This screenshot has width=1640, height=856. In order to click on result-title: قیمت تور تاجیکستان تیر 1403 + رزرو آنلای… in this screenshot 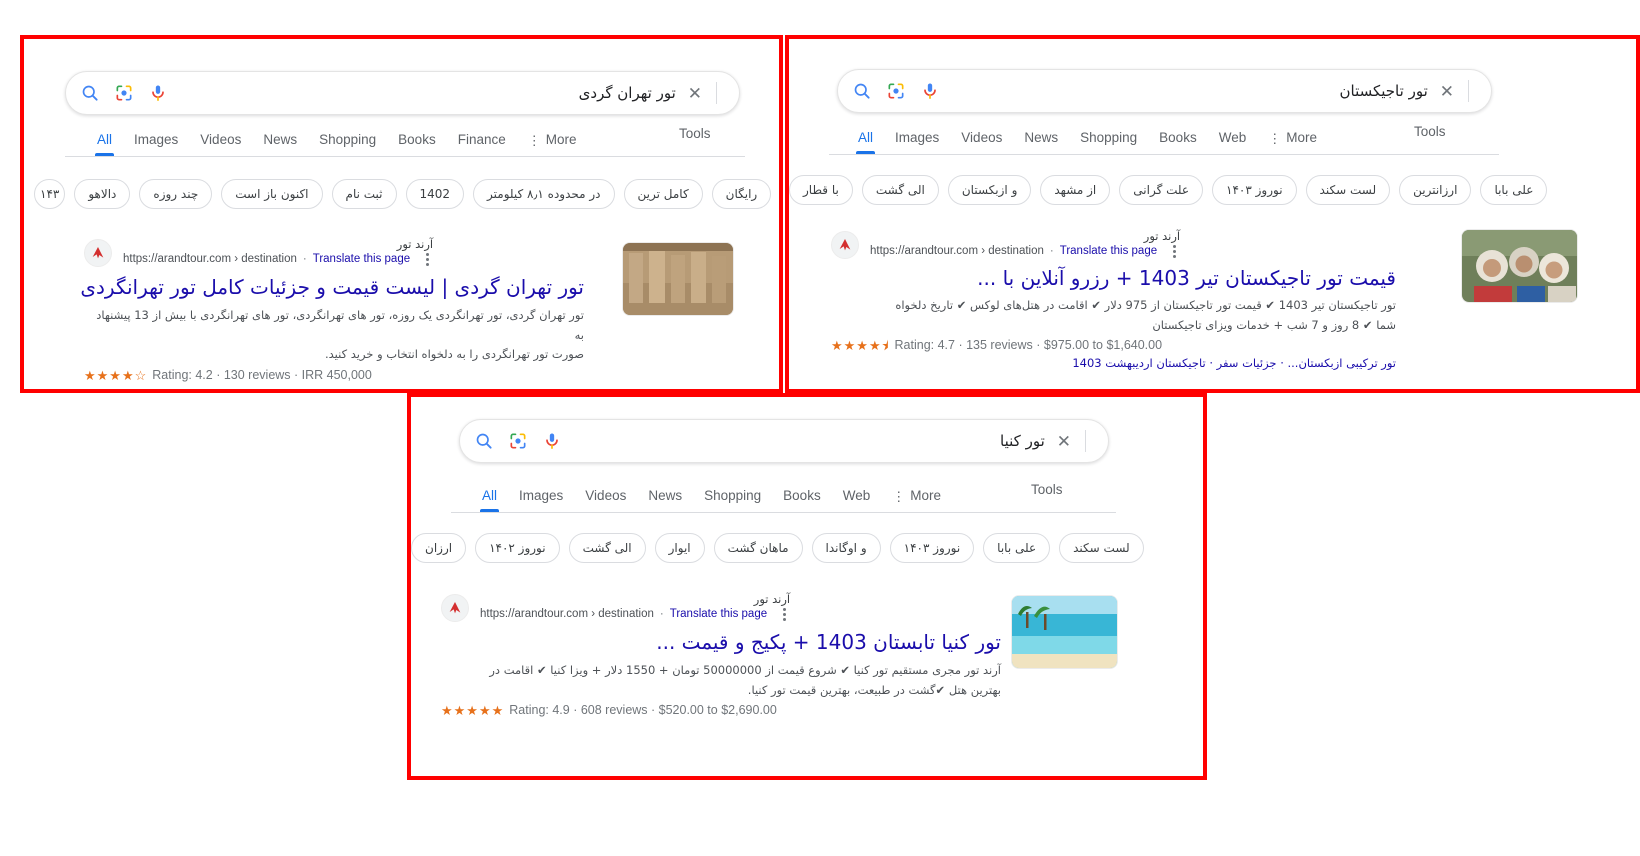, I will do `click(1113, 278)`.